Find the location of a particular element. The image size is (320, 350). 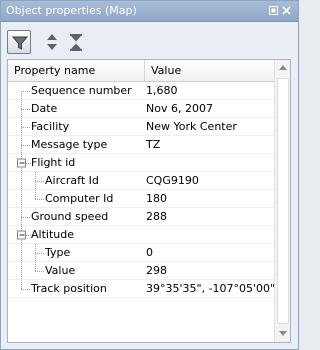

collapse-all-icon is located at coordinates (76, 42).